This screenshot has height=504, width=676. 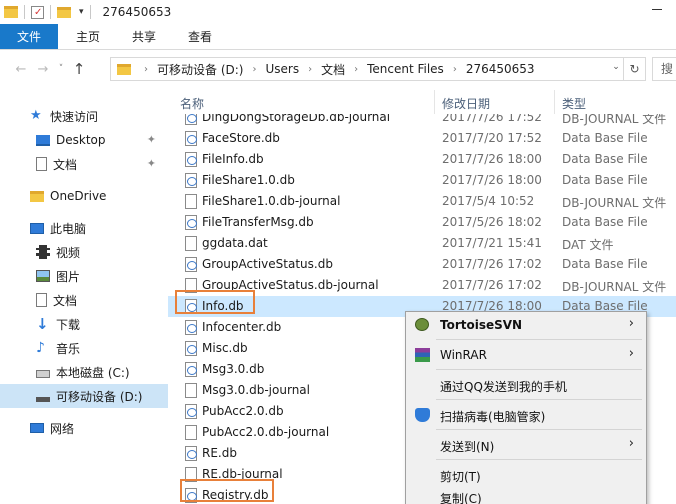 I want to click on file-row: FileInfo.db 2017/7/26 18:00 Data Base File, so click(x=422, y=159).